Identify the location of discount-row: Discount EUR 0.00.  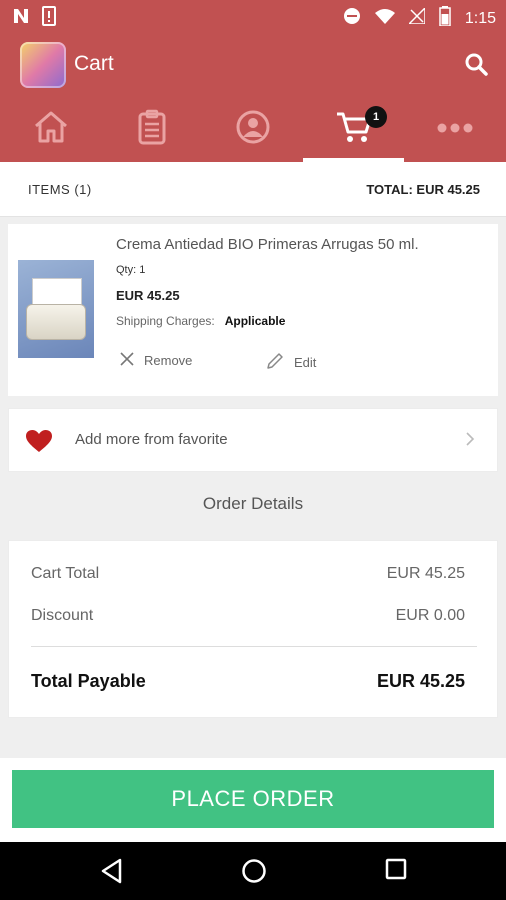
(248, 616).